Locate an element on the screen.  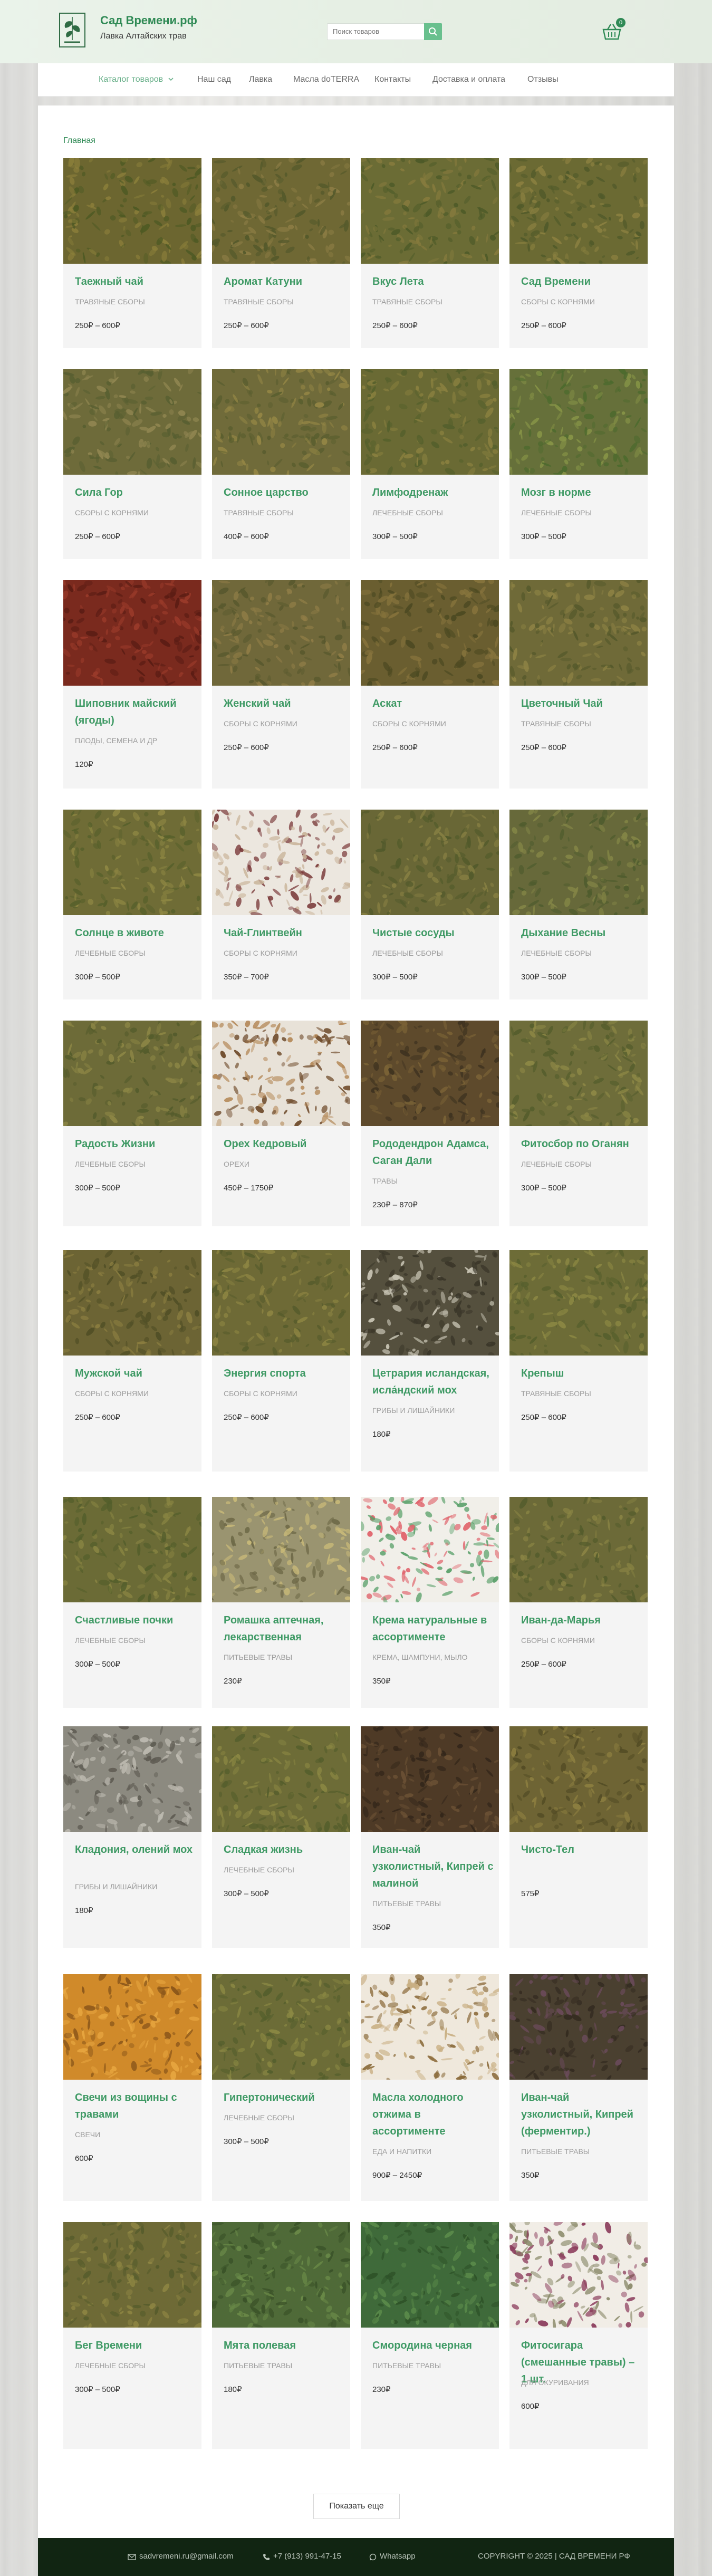
footer-whatsapp: Whatsapp is located at coordinates (398, 2557).